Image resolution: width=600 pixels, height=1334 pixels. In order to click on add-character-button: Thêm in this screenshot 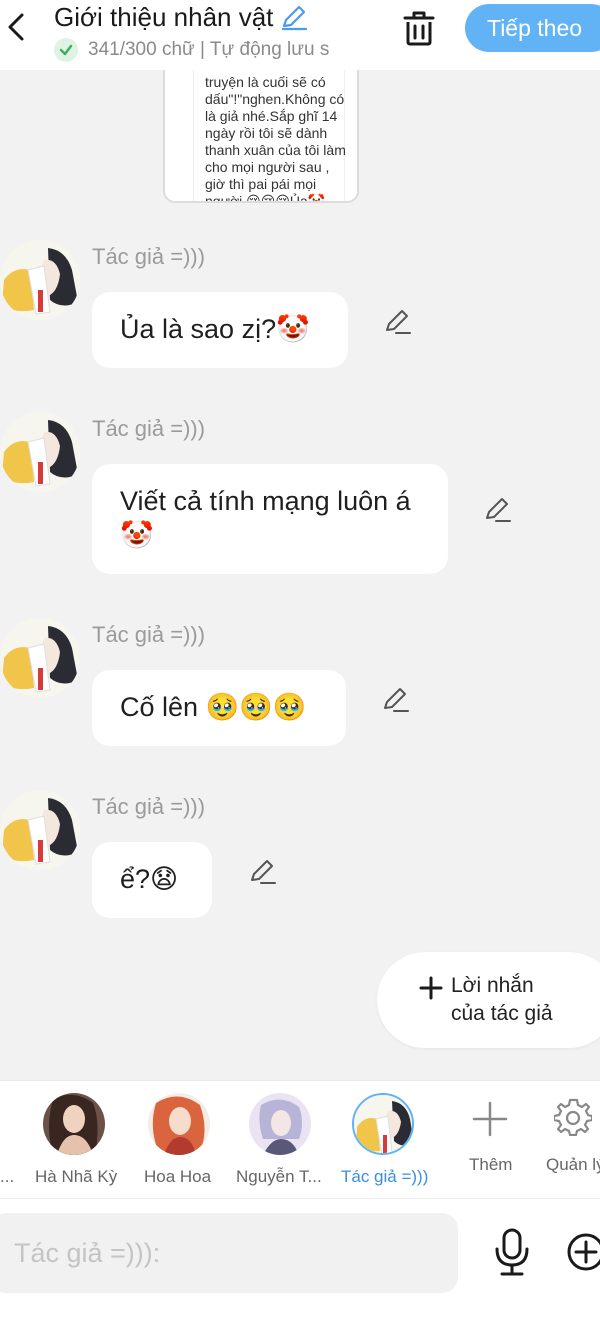, I will do `click(490, 1140)`.